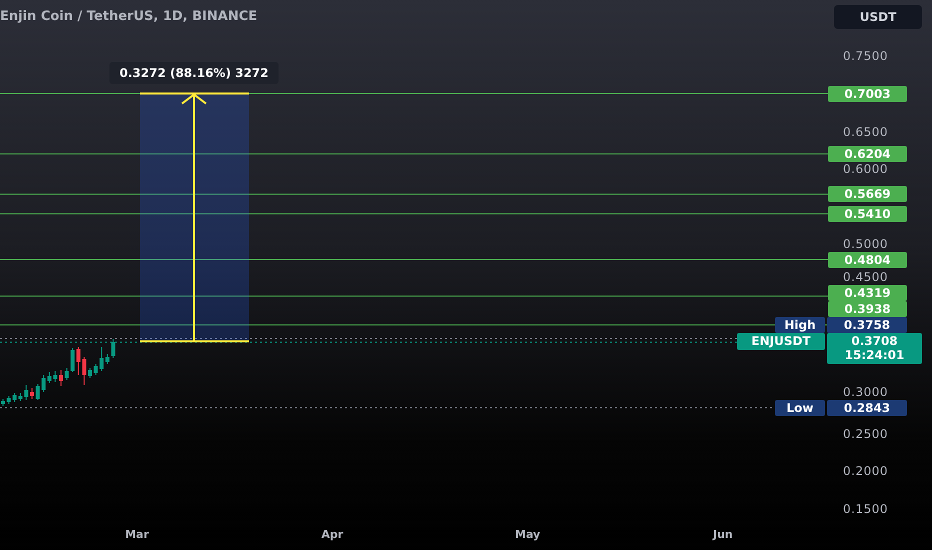 This screenshot has width=932, height=550. What do you see at coordinates (194, 73) in the screenshot?
I see `measure-label: 0.3272 (88.16%) 3272` at bounding box center [194, 73].